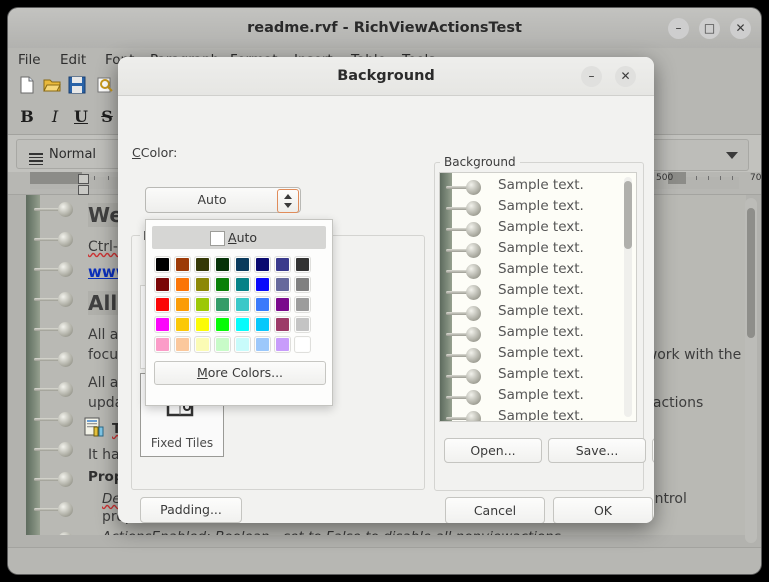 The image size is (769, 582). Describe the element at coordinates (384, 560) in the screenshot. I see `status-bar` at that location.